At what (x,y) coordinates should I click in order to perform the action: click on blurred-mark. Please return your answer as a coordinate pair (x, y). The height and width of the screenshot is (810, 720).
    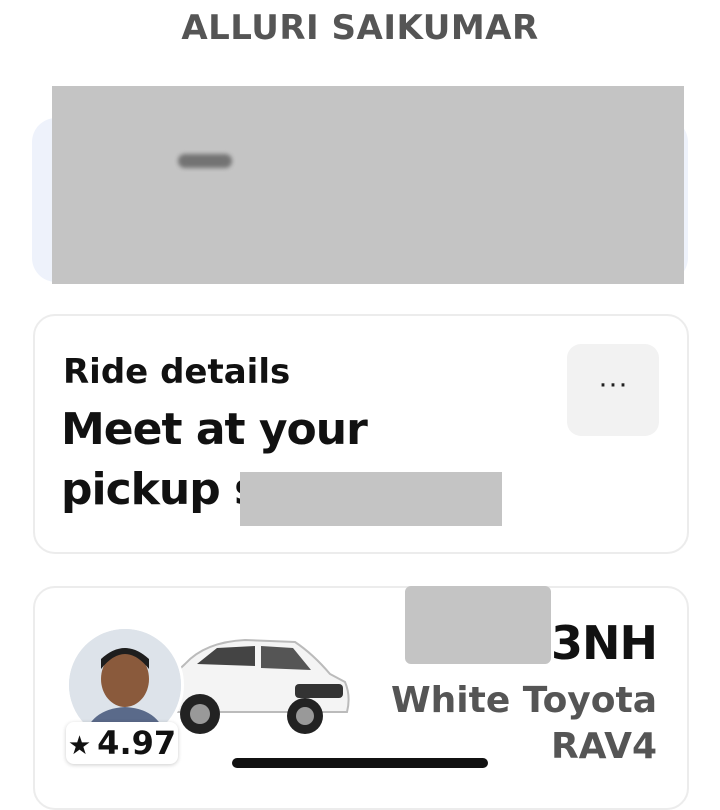
    Looking at the image, I should click on (205, 161).